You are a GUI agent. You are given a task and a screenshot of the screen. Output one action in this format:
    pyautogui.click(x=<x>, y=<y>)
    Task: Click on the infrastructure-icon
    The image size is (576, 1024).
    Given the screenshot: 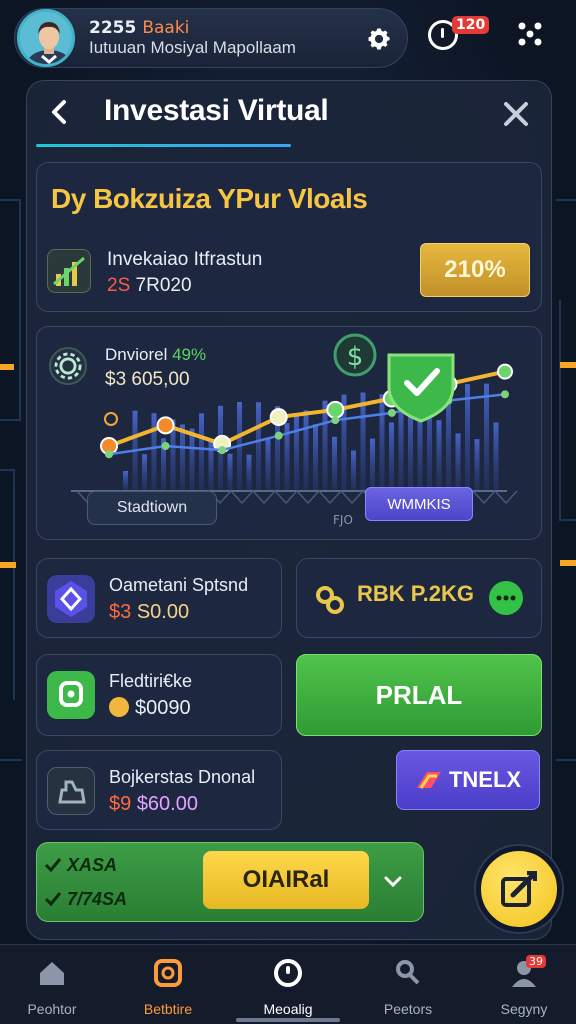 What is the action you would take?
    pyautogui.click(x=69, y=271)
    